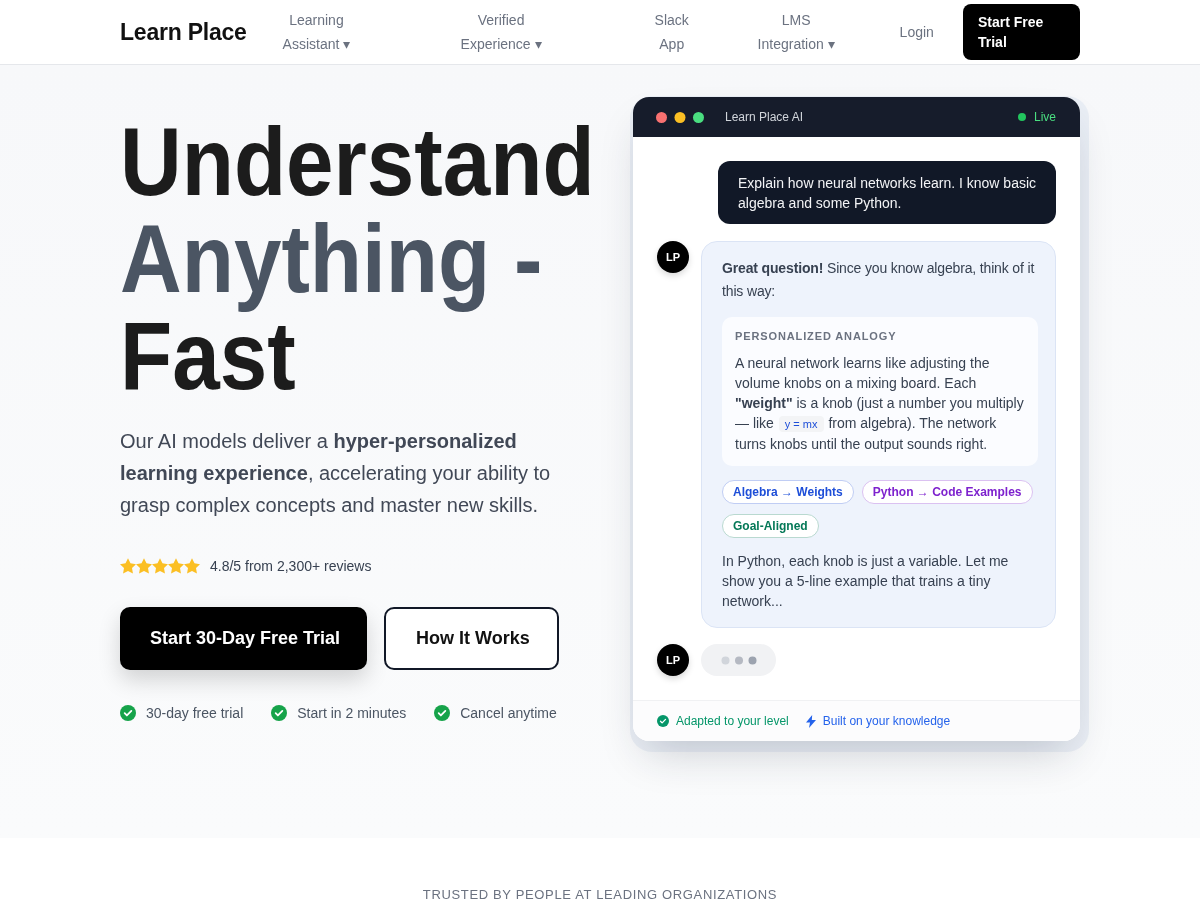 The height and width of the screenshot is (900, 1200). Describe the element at coordinates (887, 192) in the screenshot. I see `user-message: Explain how neural networks learn. I know basic algebra and some Python.` at that location.